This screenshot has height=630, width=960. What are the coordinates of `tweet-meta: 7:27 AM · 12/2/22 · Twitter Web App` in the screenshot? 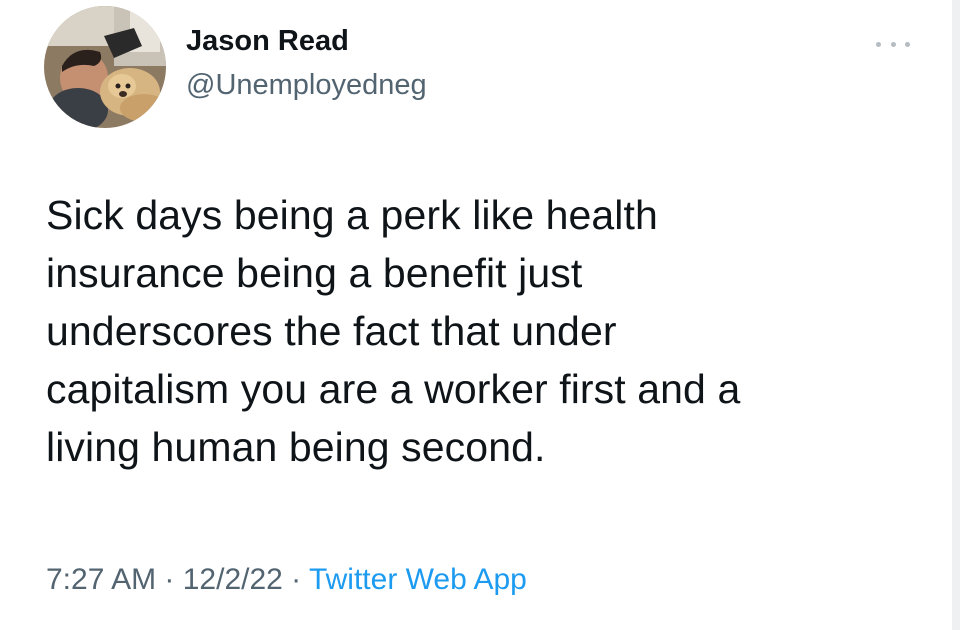 It's located at (286, 580).